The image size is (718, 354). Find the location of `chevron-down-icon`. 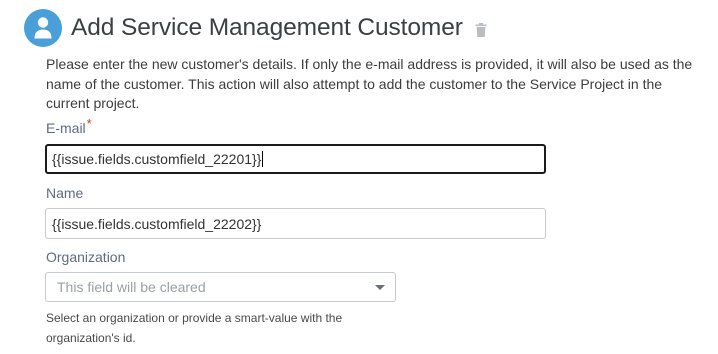

chevron-down-icon is located at coordinates (380, 287).